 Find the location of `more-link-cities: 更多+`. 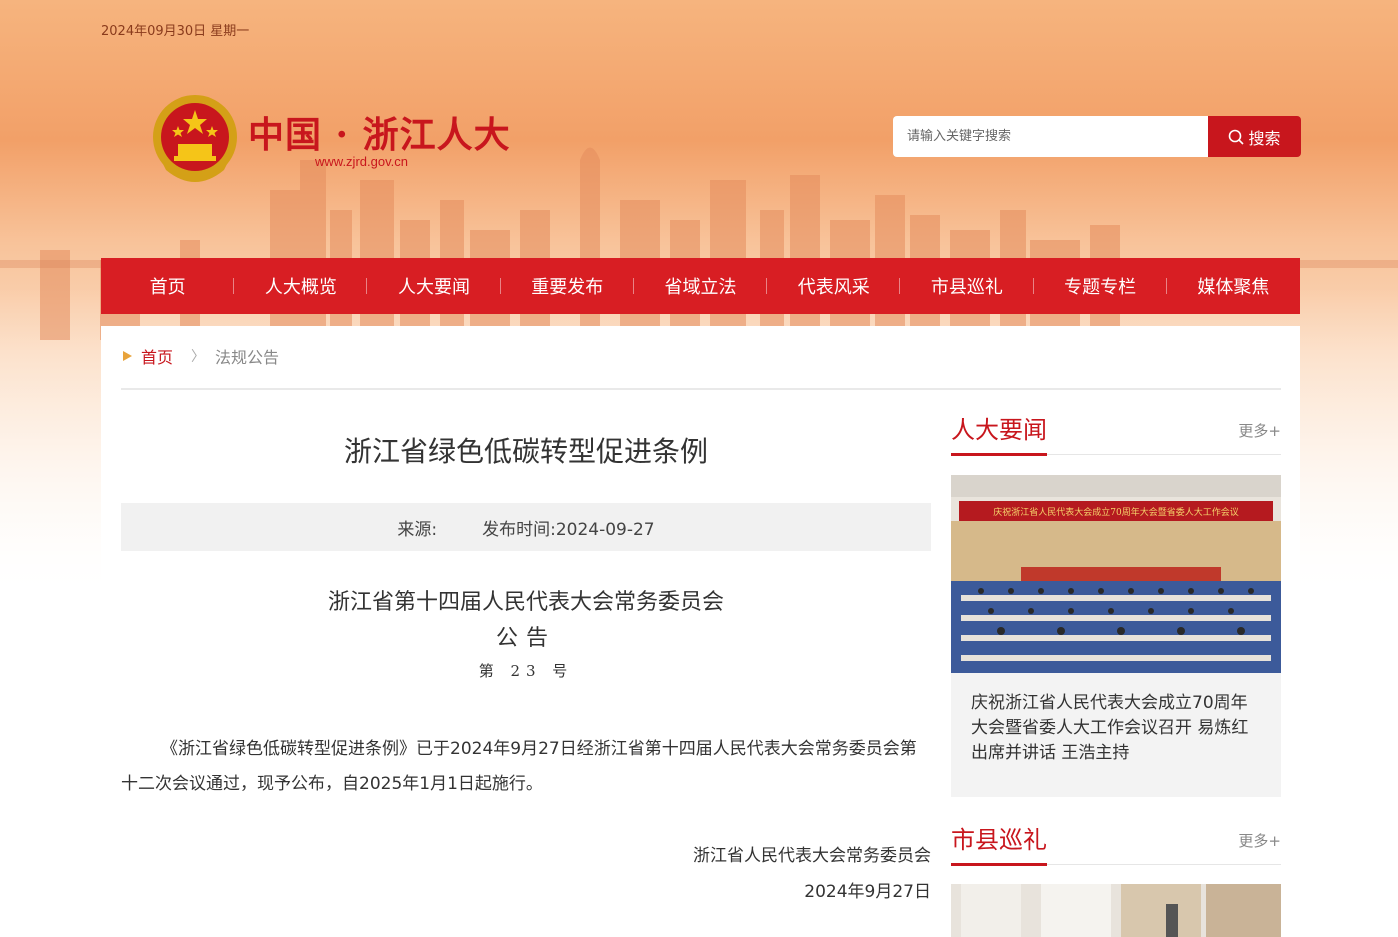

more-link-cities: 更多+ is located at coordinates (1259, 840).